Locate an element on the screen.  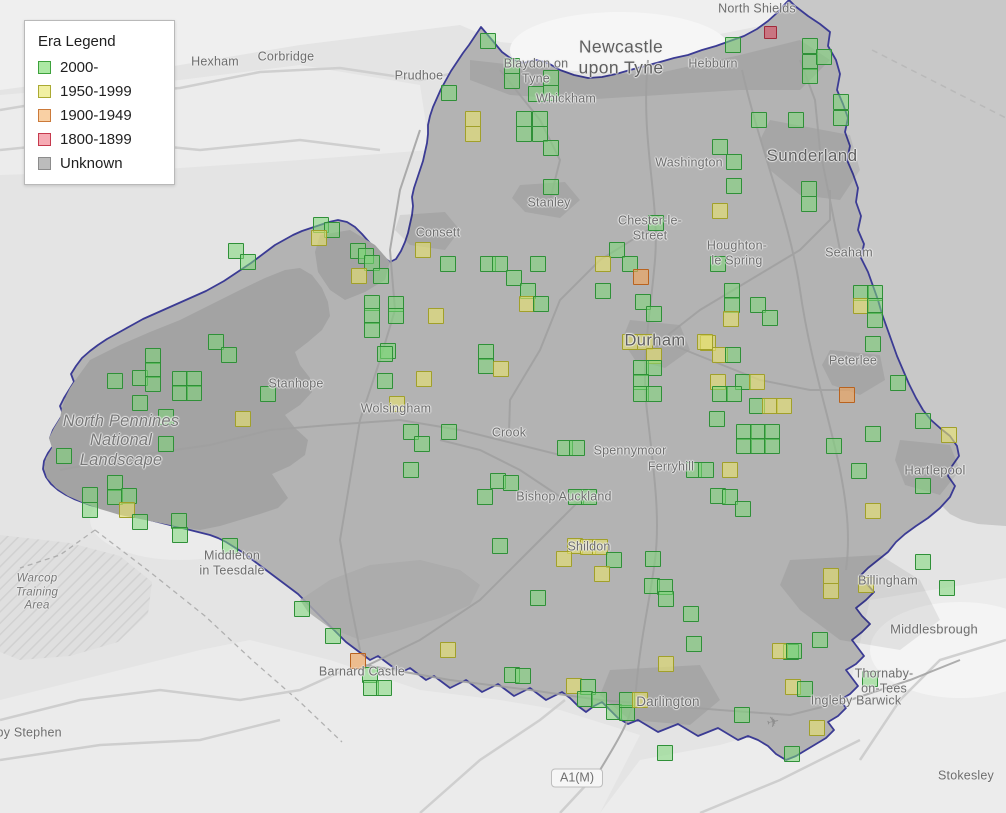
place-label-billingham: Billingham is located at coordinates (888, 580).